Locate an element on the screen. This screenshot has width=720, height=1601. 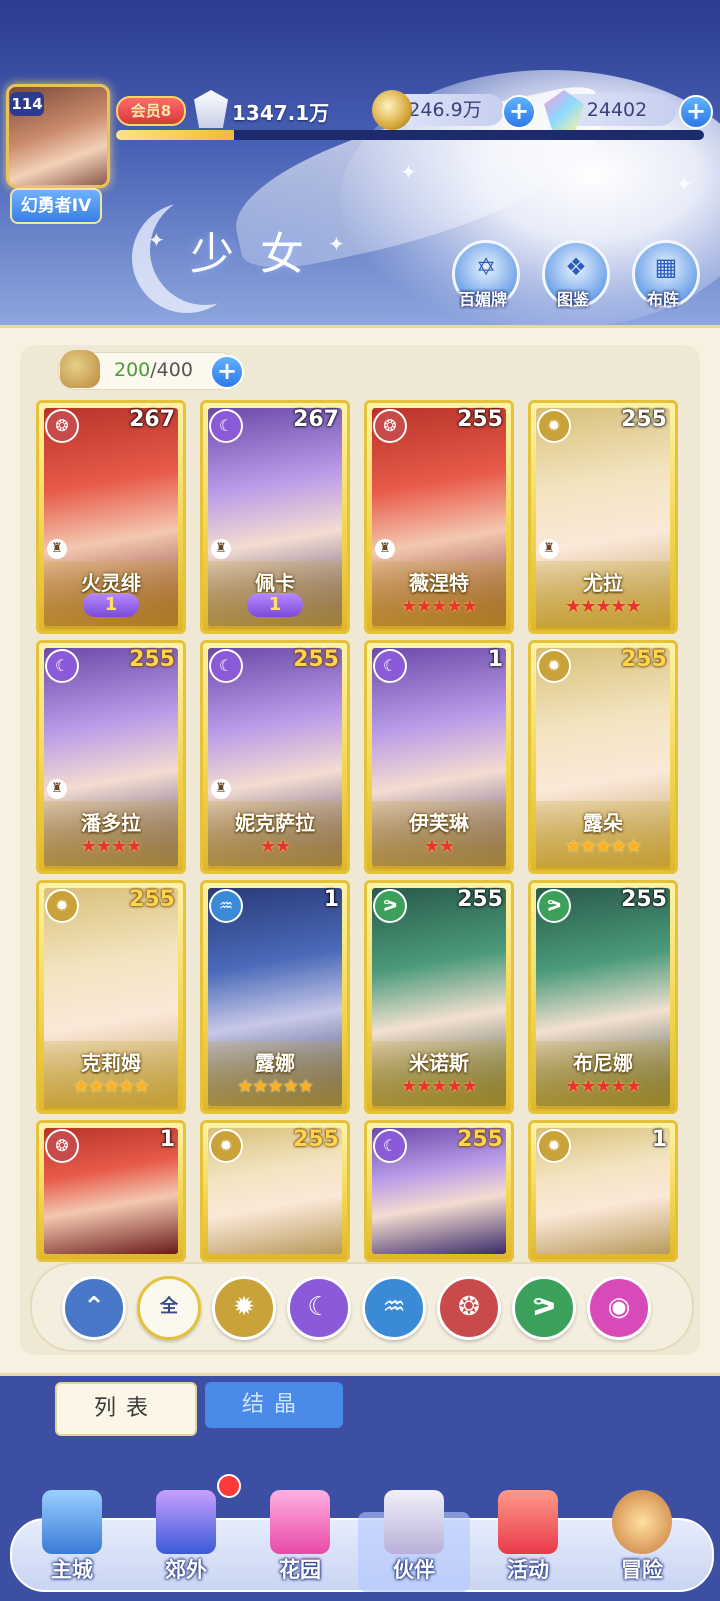
nav-label: 冒险 is located at coordinates (642, 1570).